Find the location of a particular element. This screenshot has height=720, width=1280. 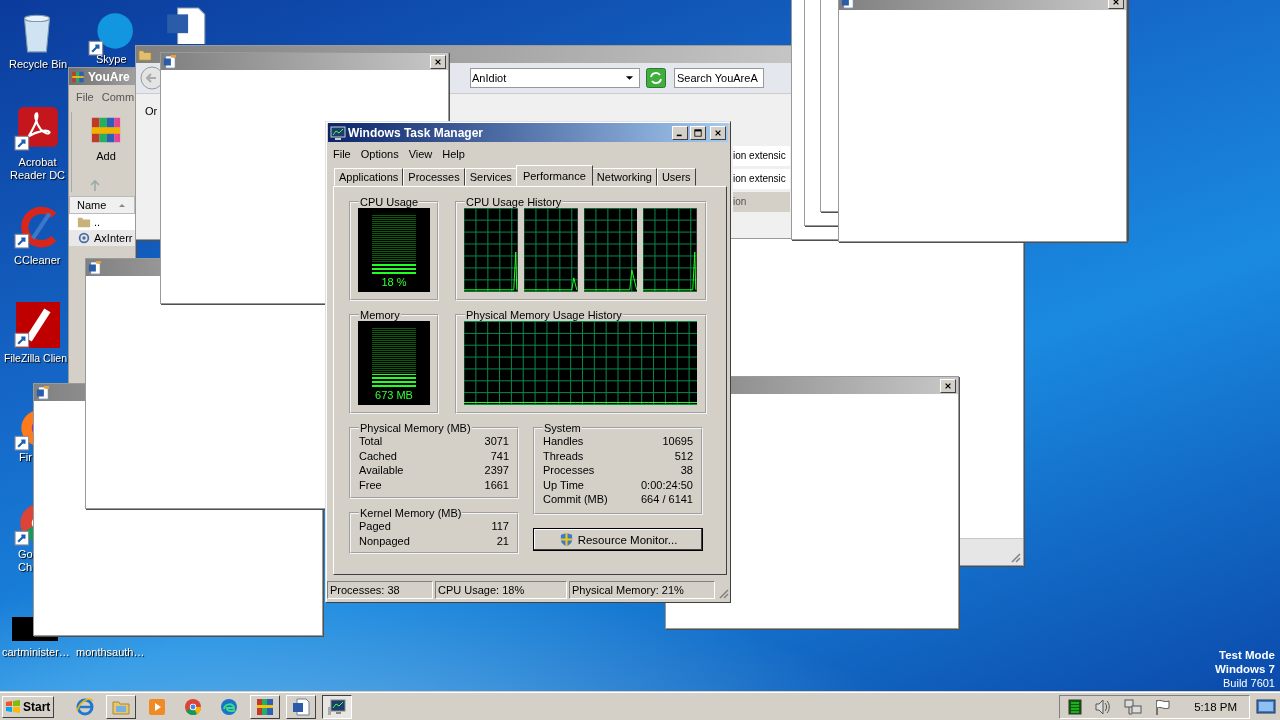

stat-label: Available is located at coordinates (381, 470).